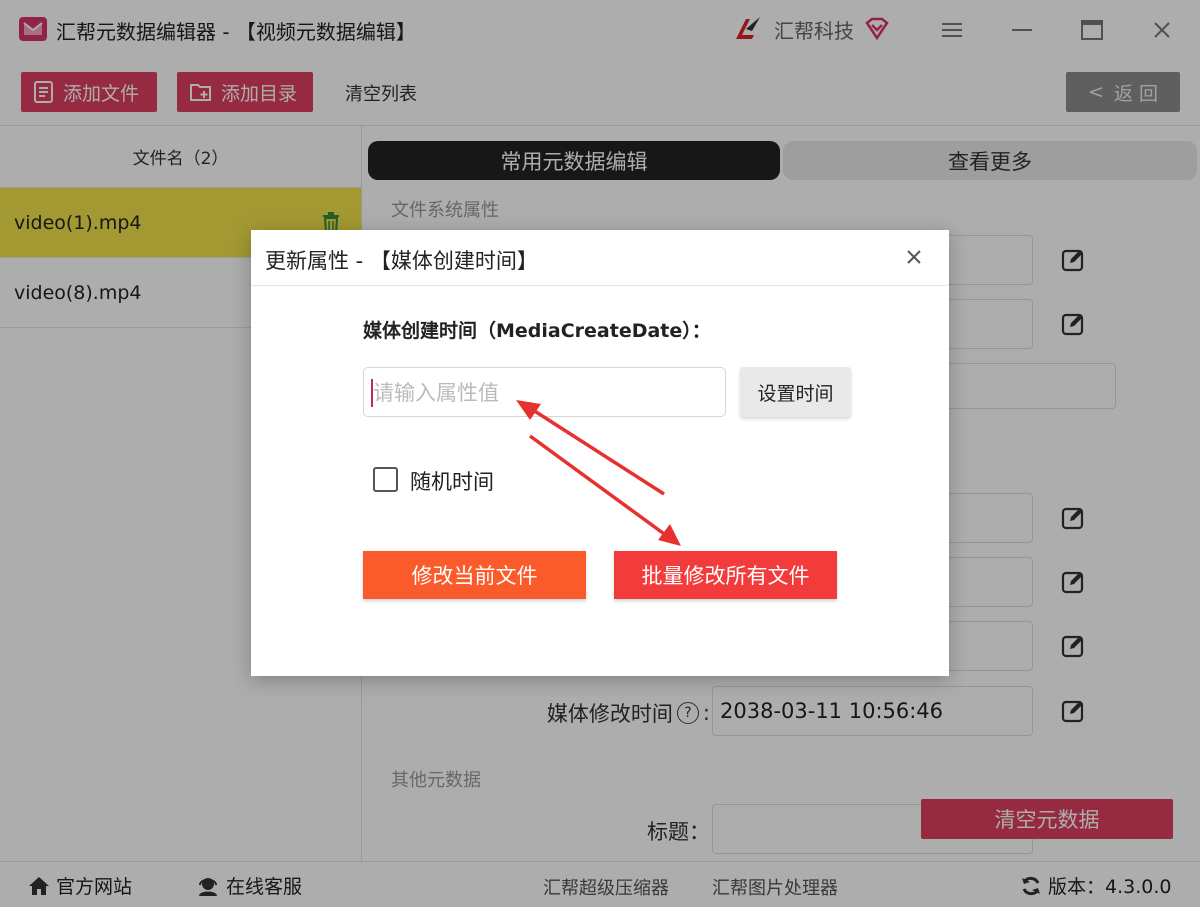 This screenshot has width=1200, height=907. Describe the element at coordinates (474, 575) in the screenshot. I see `modify-current-file-button: 修改当前文件` at that location.